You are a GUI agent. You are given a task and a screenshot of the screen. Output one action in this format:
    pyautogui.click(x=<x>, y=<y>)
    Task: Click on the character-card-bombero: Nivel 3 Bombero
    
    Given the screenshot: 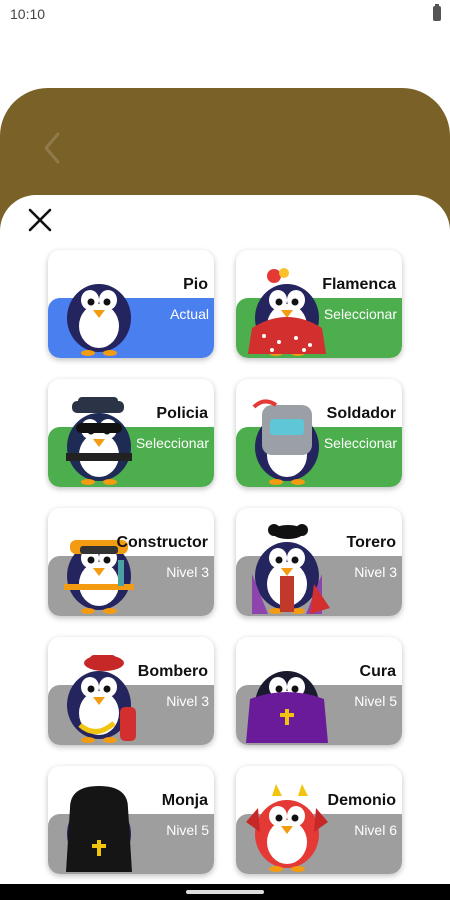 What is the action you would take?
    pyautogui.click(x=131, y=691)
    